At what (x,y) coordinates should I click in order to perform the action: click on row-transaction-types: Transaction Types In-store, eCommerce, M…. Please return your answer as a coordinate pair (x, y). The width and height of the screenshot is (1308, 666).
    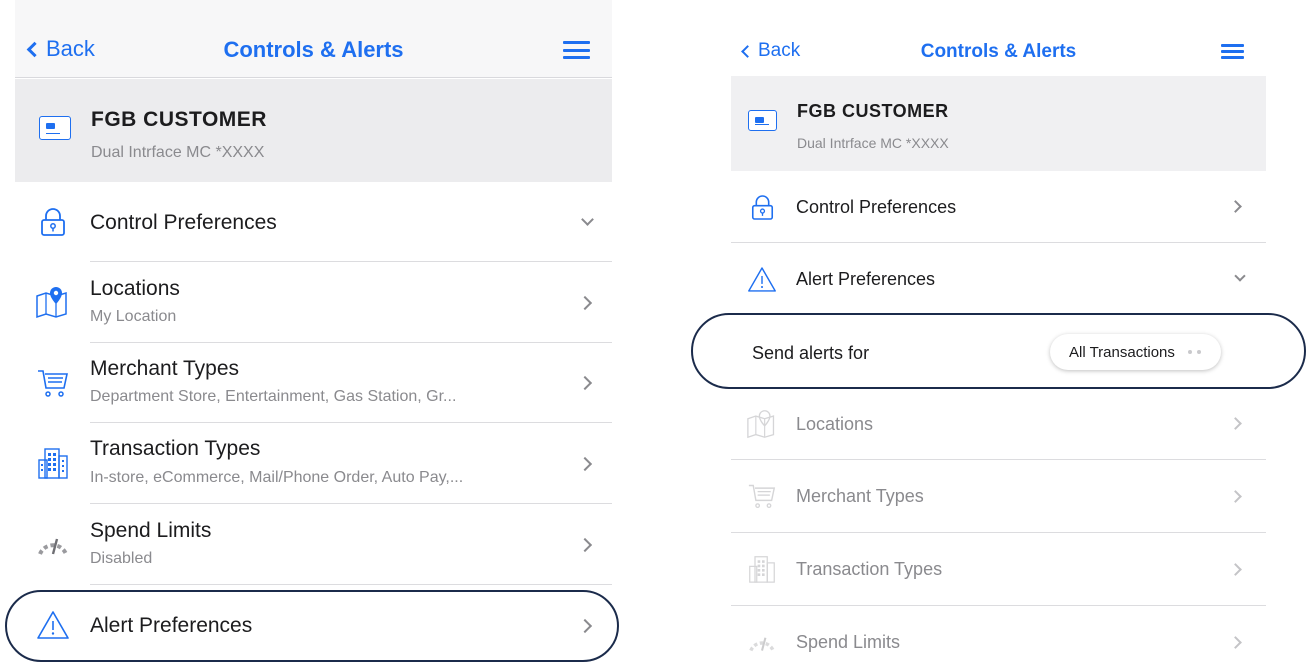
    Looking at the image, I should click on (313, 463).